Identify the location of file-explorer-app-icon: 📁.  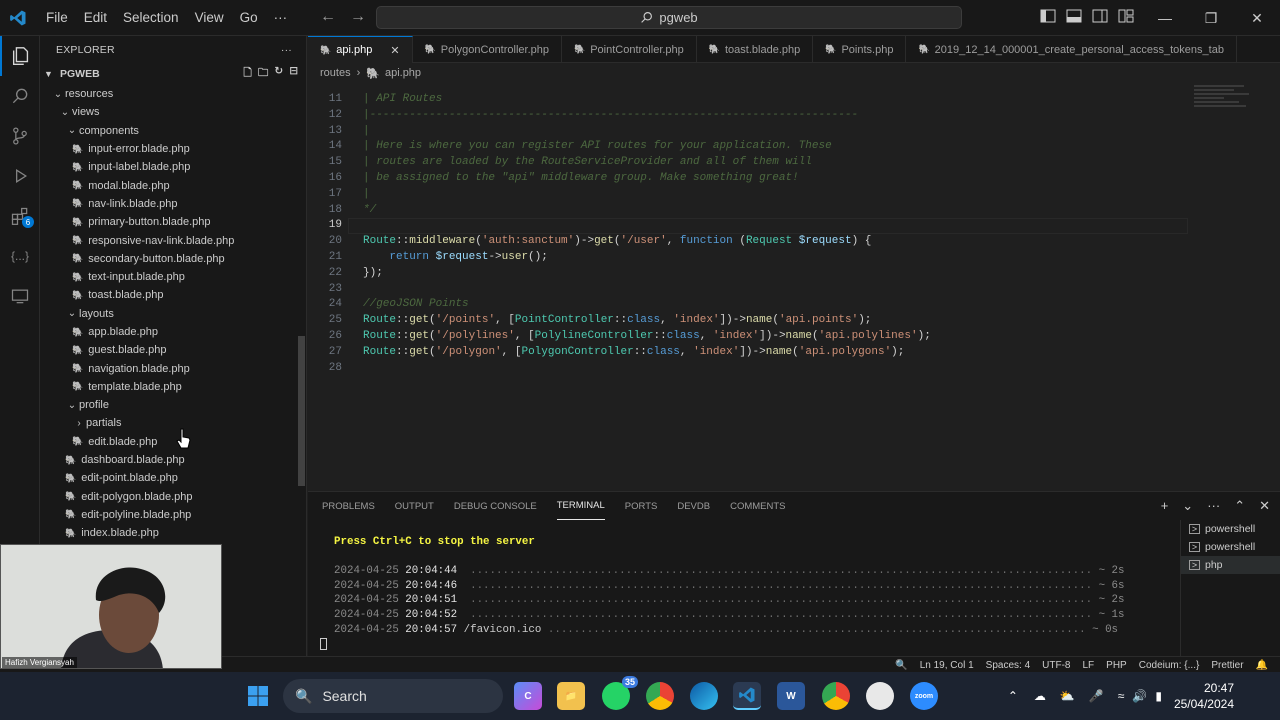
(571, 696).